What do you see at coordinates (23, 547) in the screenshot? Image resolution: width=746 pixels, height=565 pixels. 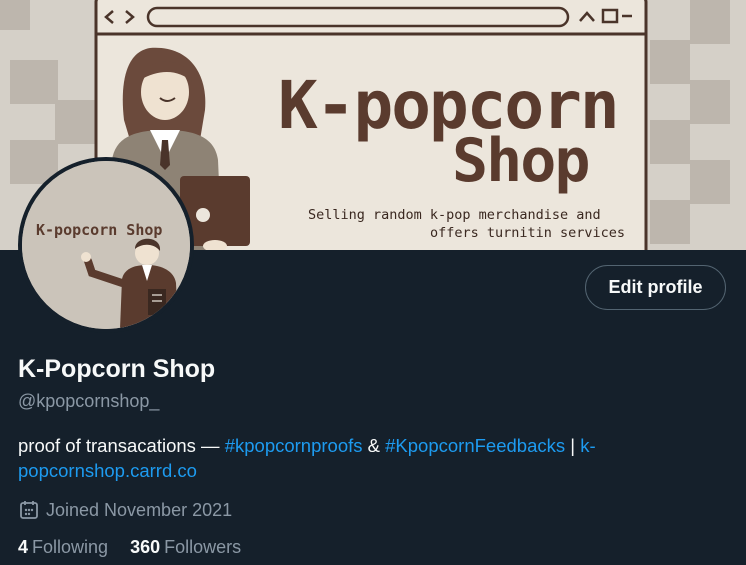 I see `following-count: 4` at bounding box center [23, 547].